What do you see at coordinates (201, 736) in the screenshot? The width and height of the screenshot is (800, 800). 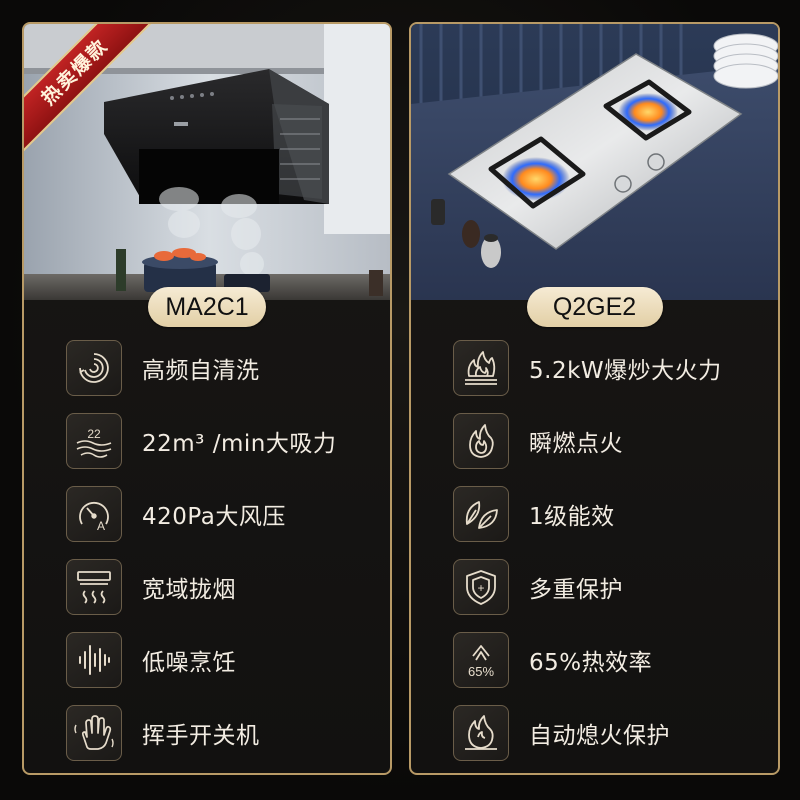 I see `feature-label: 挥手开关机` at bounding box center [201, 736].